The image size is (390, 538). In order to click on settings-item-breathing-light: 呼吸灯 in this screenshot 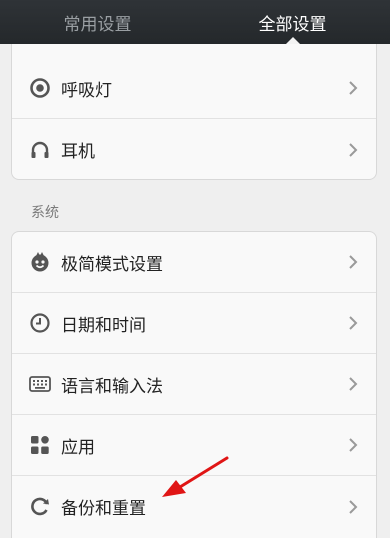, I will do `click(194, 81)`.